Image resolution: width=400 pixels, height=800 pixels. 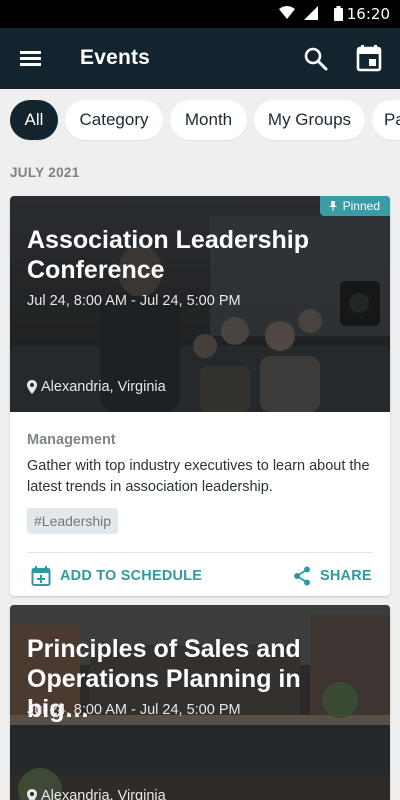 I want to click on chip-month: Month, so click(x=208, y=120).